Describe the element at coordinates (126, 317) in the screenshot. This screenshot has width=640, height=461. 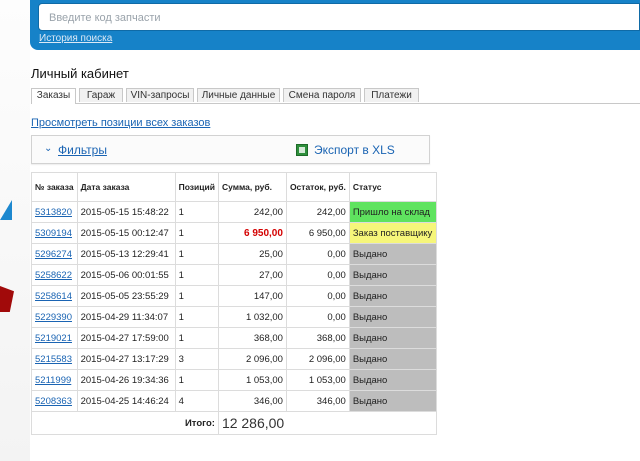
I see `order-date: 2015-04-29 11:34:07` at that location.